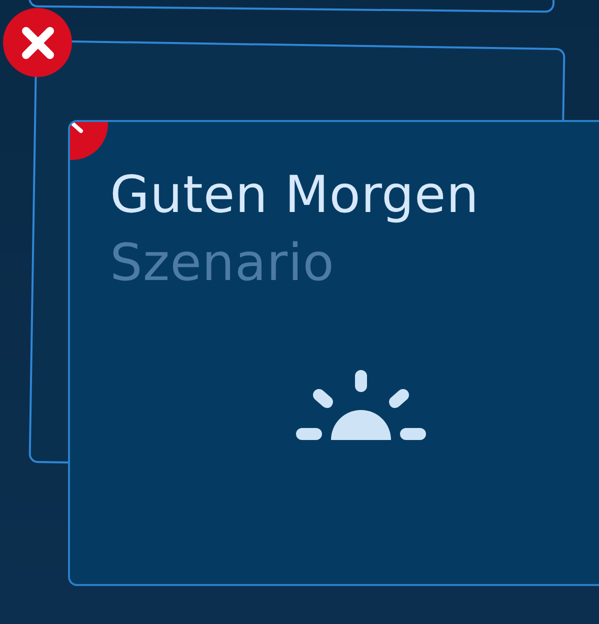 The image size is (599, 624). I want to click on tile-subtitle: Szenario, so click(223, 264).